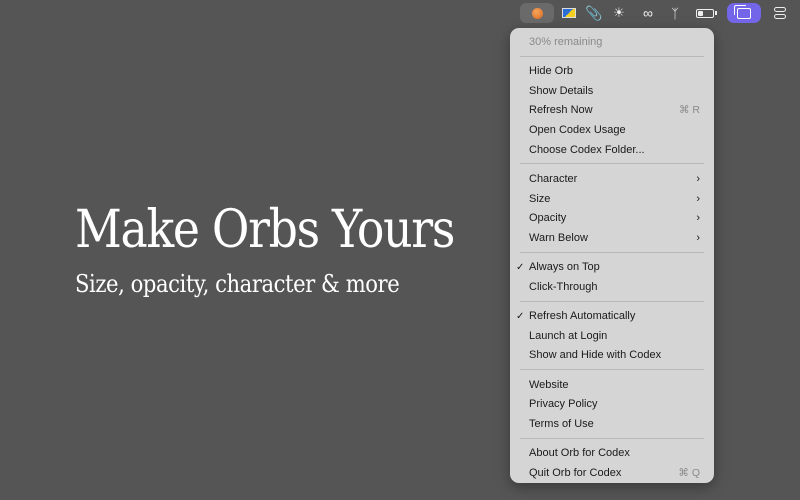 The height and width of the screenshot is (500, 800). Describe the element at coordinates (612, 287) in the screenshot. I see `menu-item-click-through: Click-Through` at that location.